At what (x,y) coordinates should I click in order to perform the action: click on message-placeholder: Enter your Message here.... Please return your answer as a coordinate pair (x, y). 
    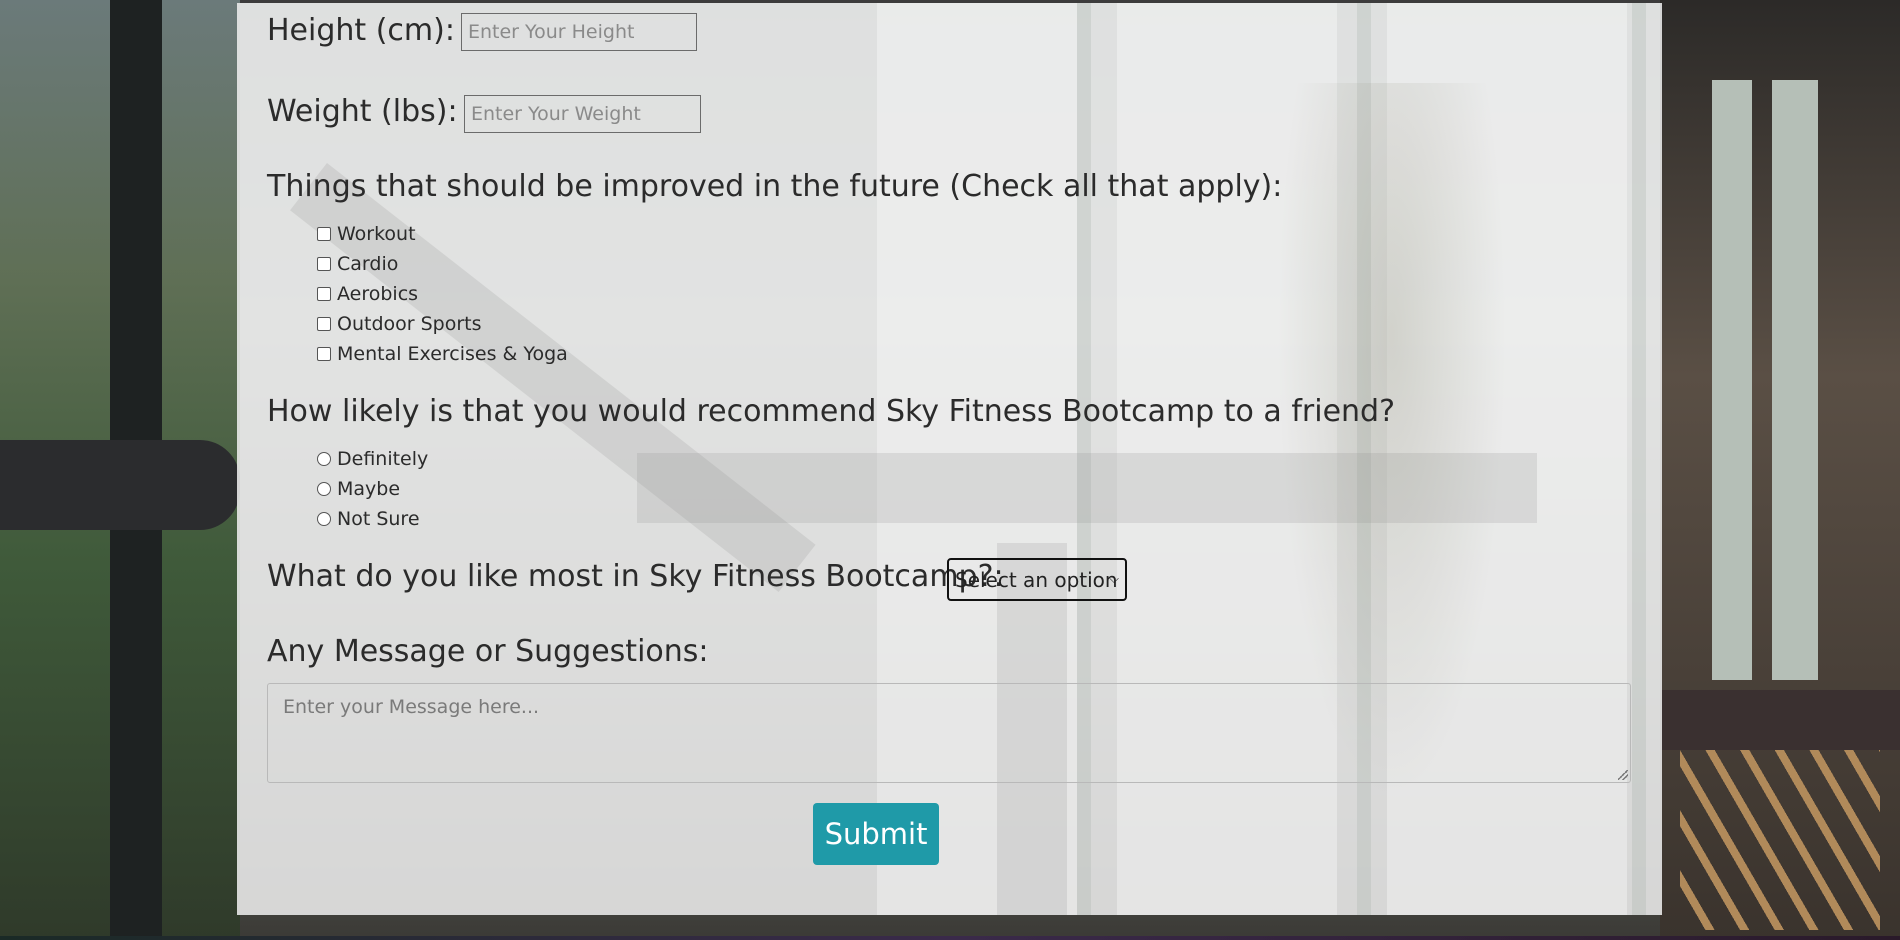
    Looking at the image, I should click on (411, 707).